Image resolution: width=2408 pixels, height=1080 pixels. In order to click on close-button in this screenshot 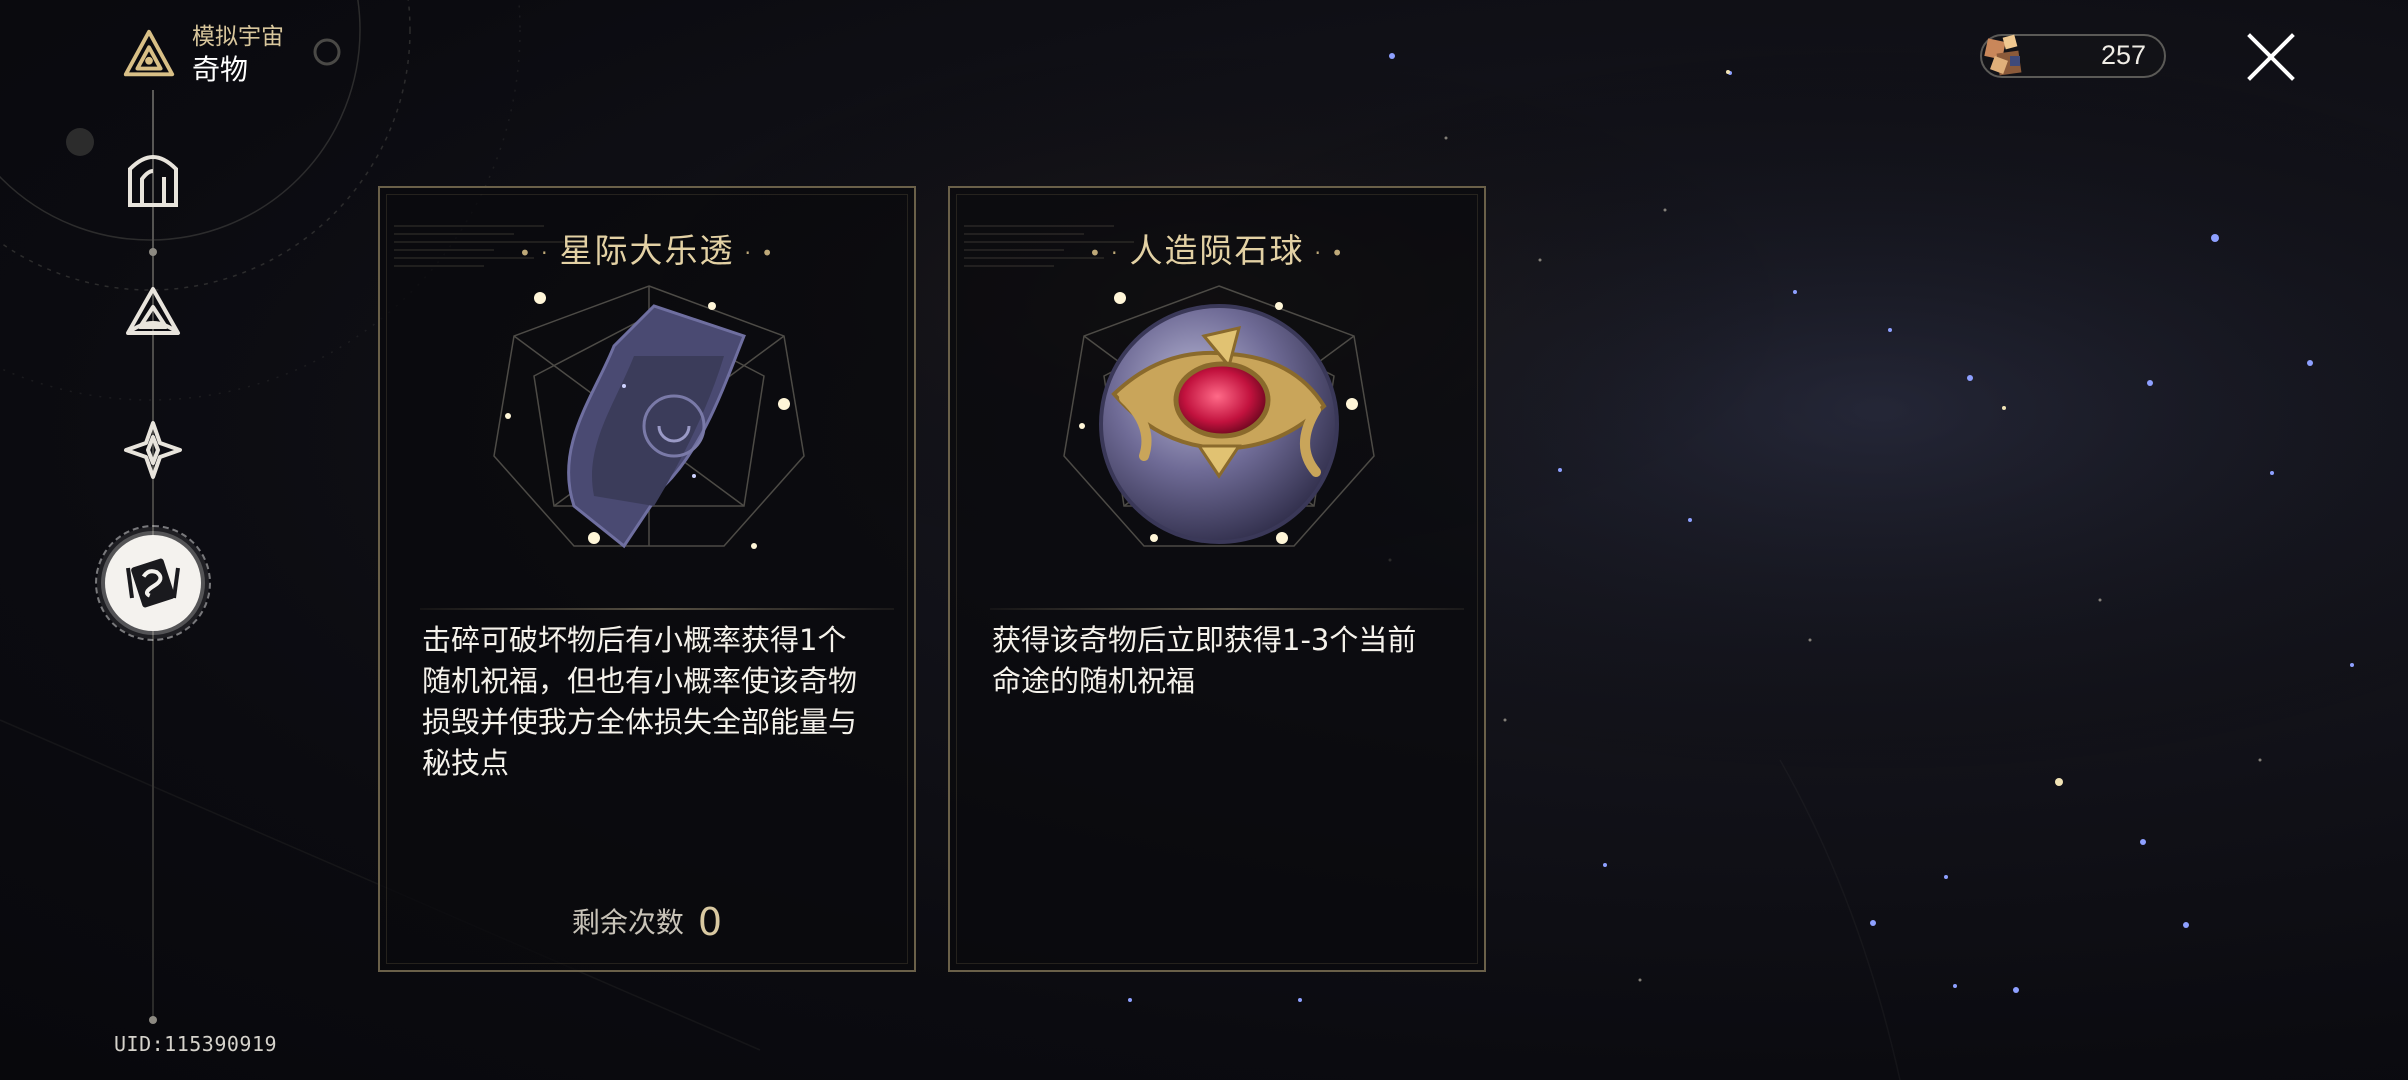, I will do `click(2271, 57)`.